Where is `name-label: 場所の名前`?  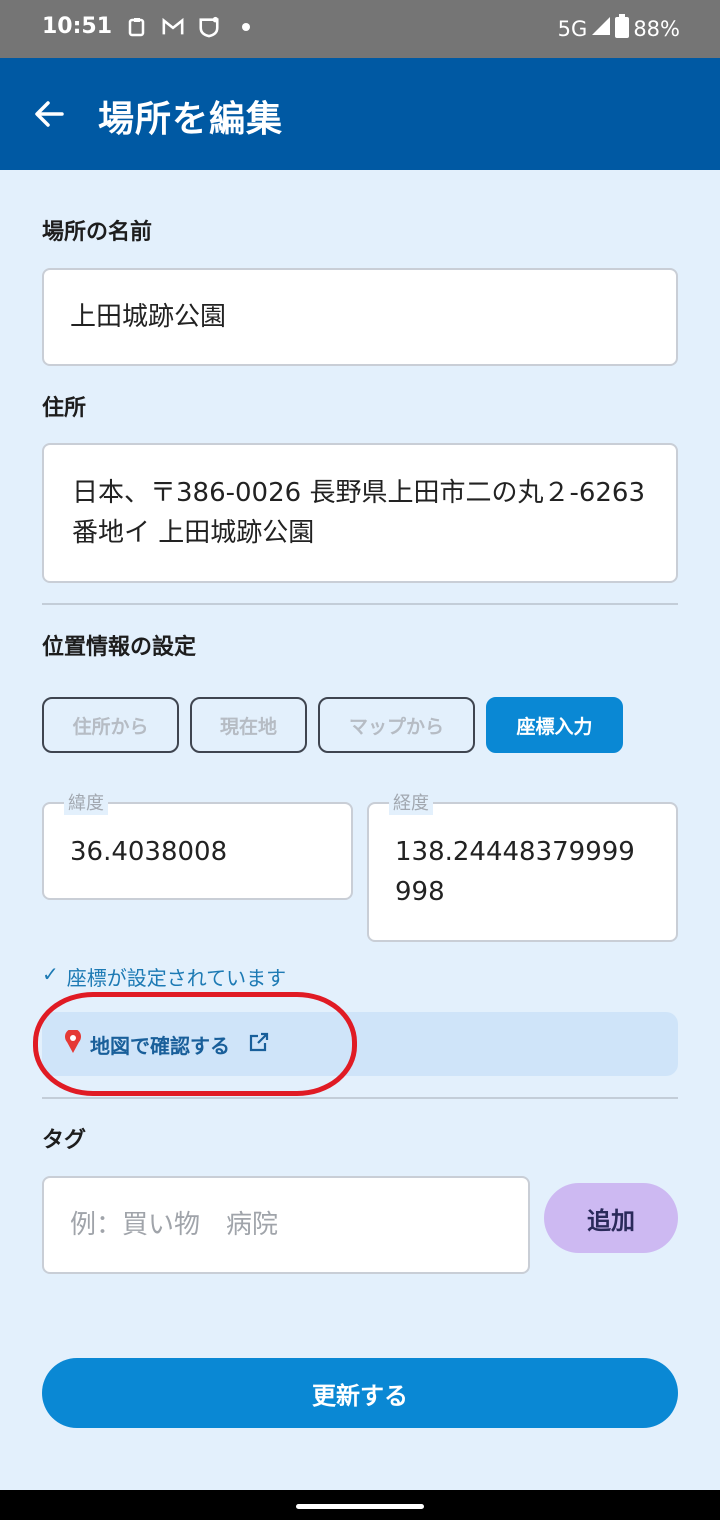
name-label: 場所の名前 is located at coordinates (97, 232).